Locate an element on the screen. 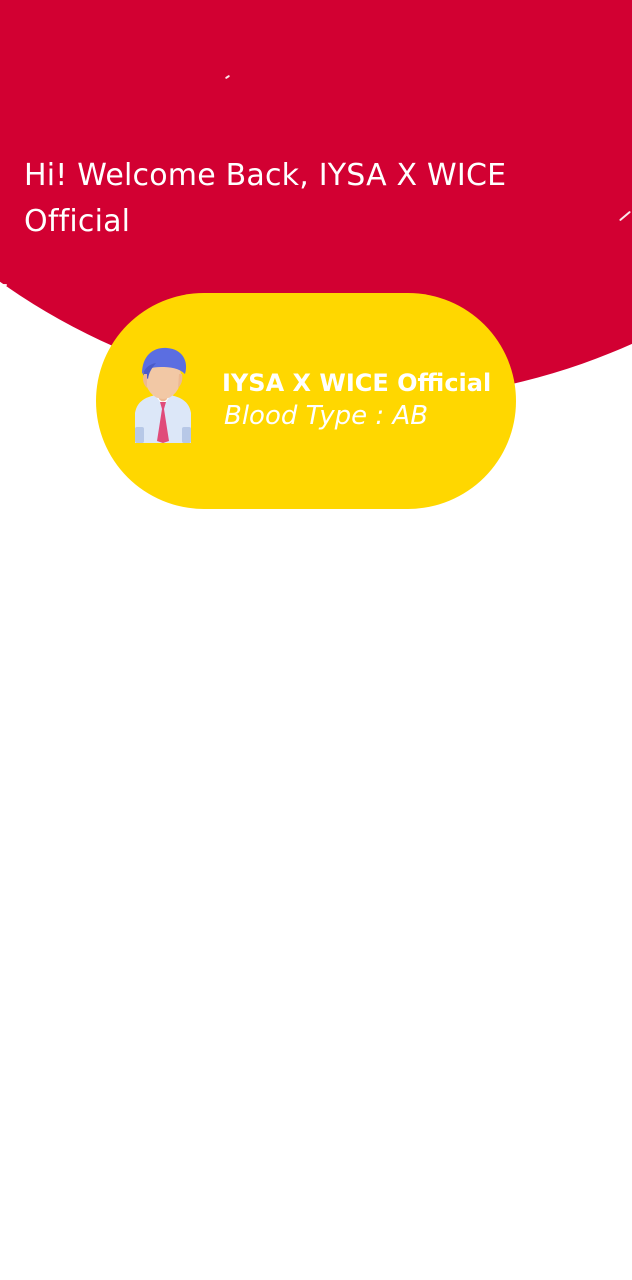 Image resolution: width=632 pixels, height=1280 pixels. background-spark is located at coordinates (3, 285).